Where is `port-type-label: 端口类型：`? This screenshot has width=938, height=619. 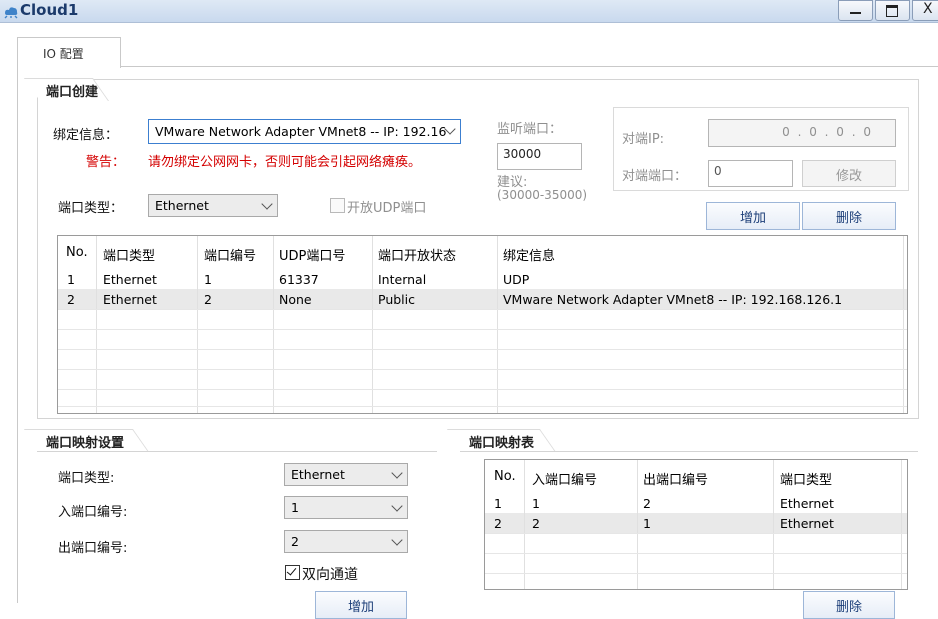 port-type-label: 端口类型： is located at coordinates (91, 208).